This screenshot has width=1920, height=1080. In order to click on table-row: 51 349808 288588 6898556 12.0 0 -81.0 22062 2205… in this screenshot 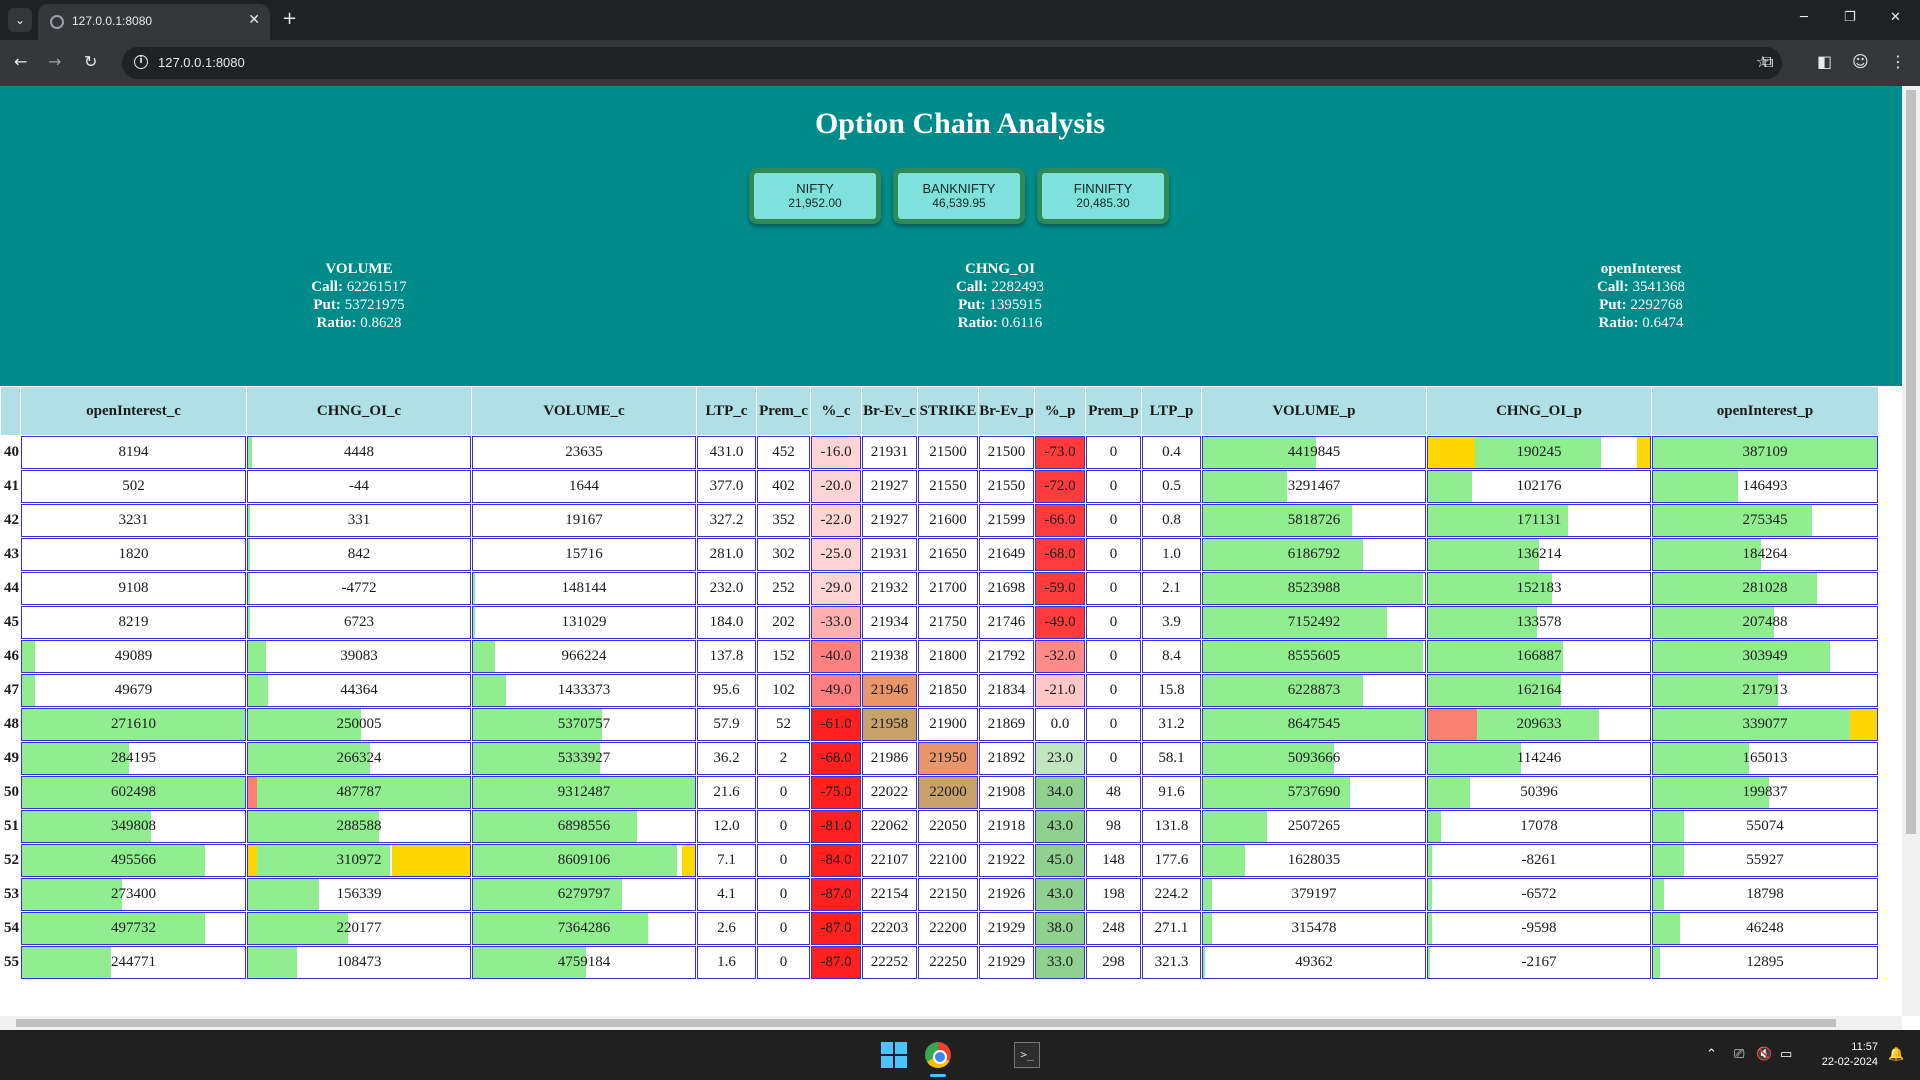, I will do `click(939, 826)`.